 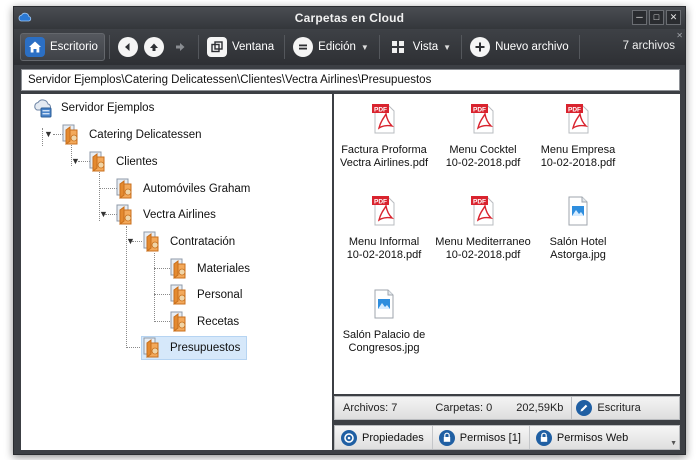 What do you see at coordinates (490, 437) in the screenshot?
I see `permissions-label: Permisos [1]` at bounding box center [490, 437].